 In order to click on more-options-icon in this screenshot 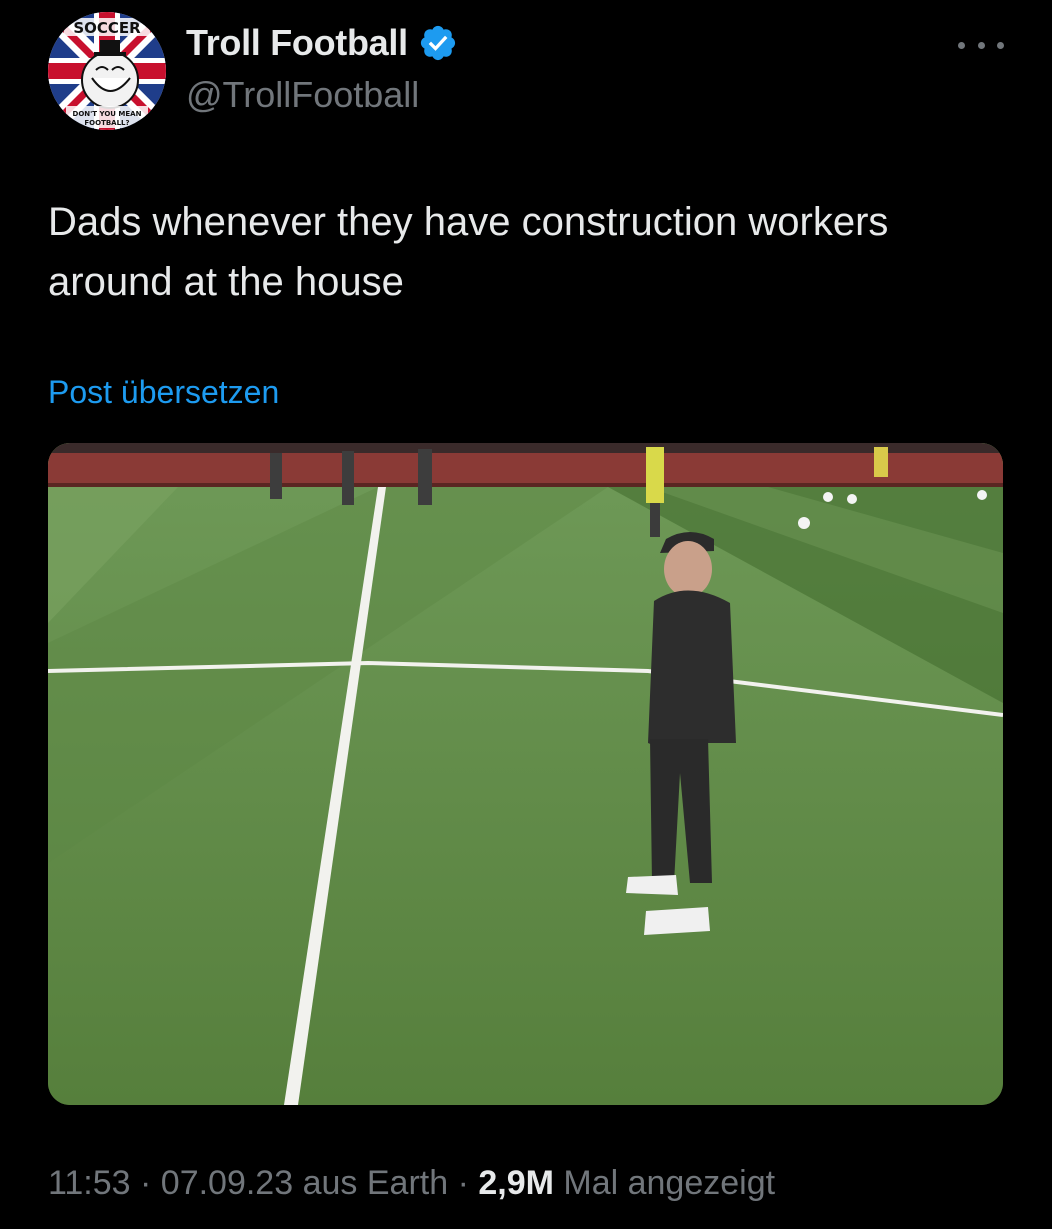, I will do `click(981, 45)`.